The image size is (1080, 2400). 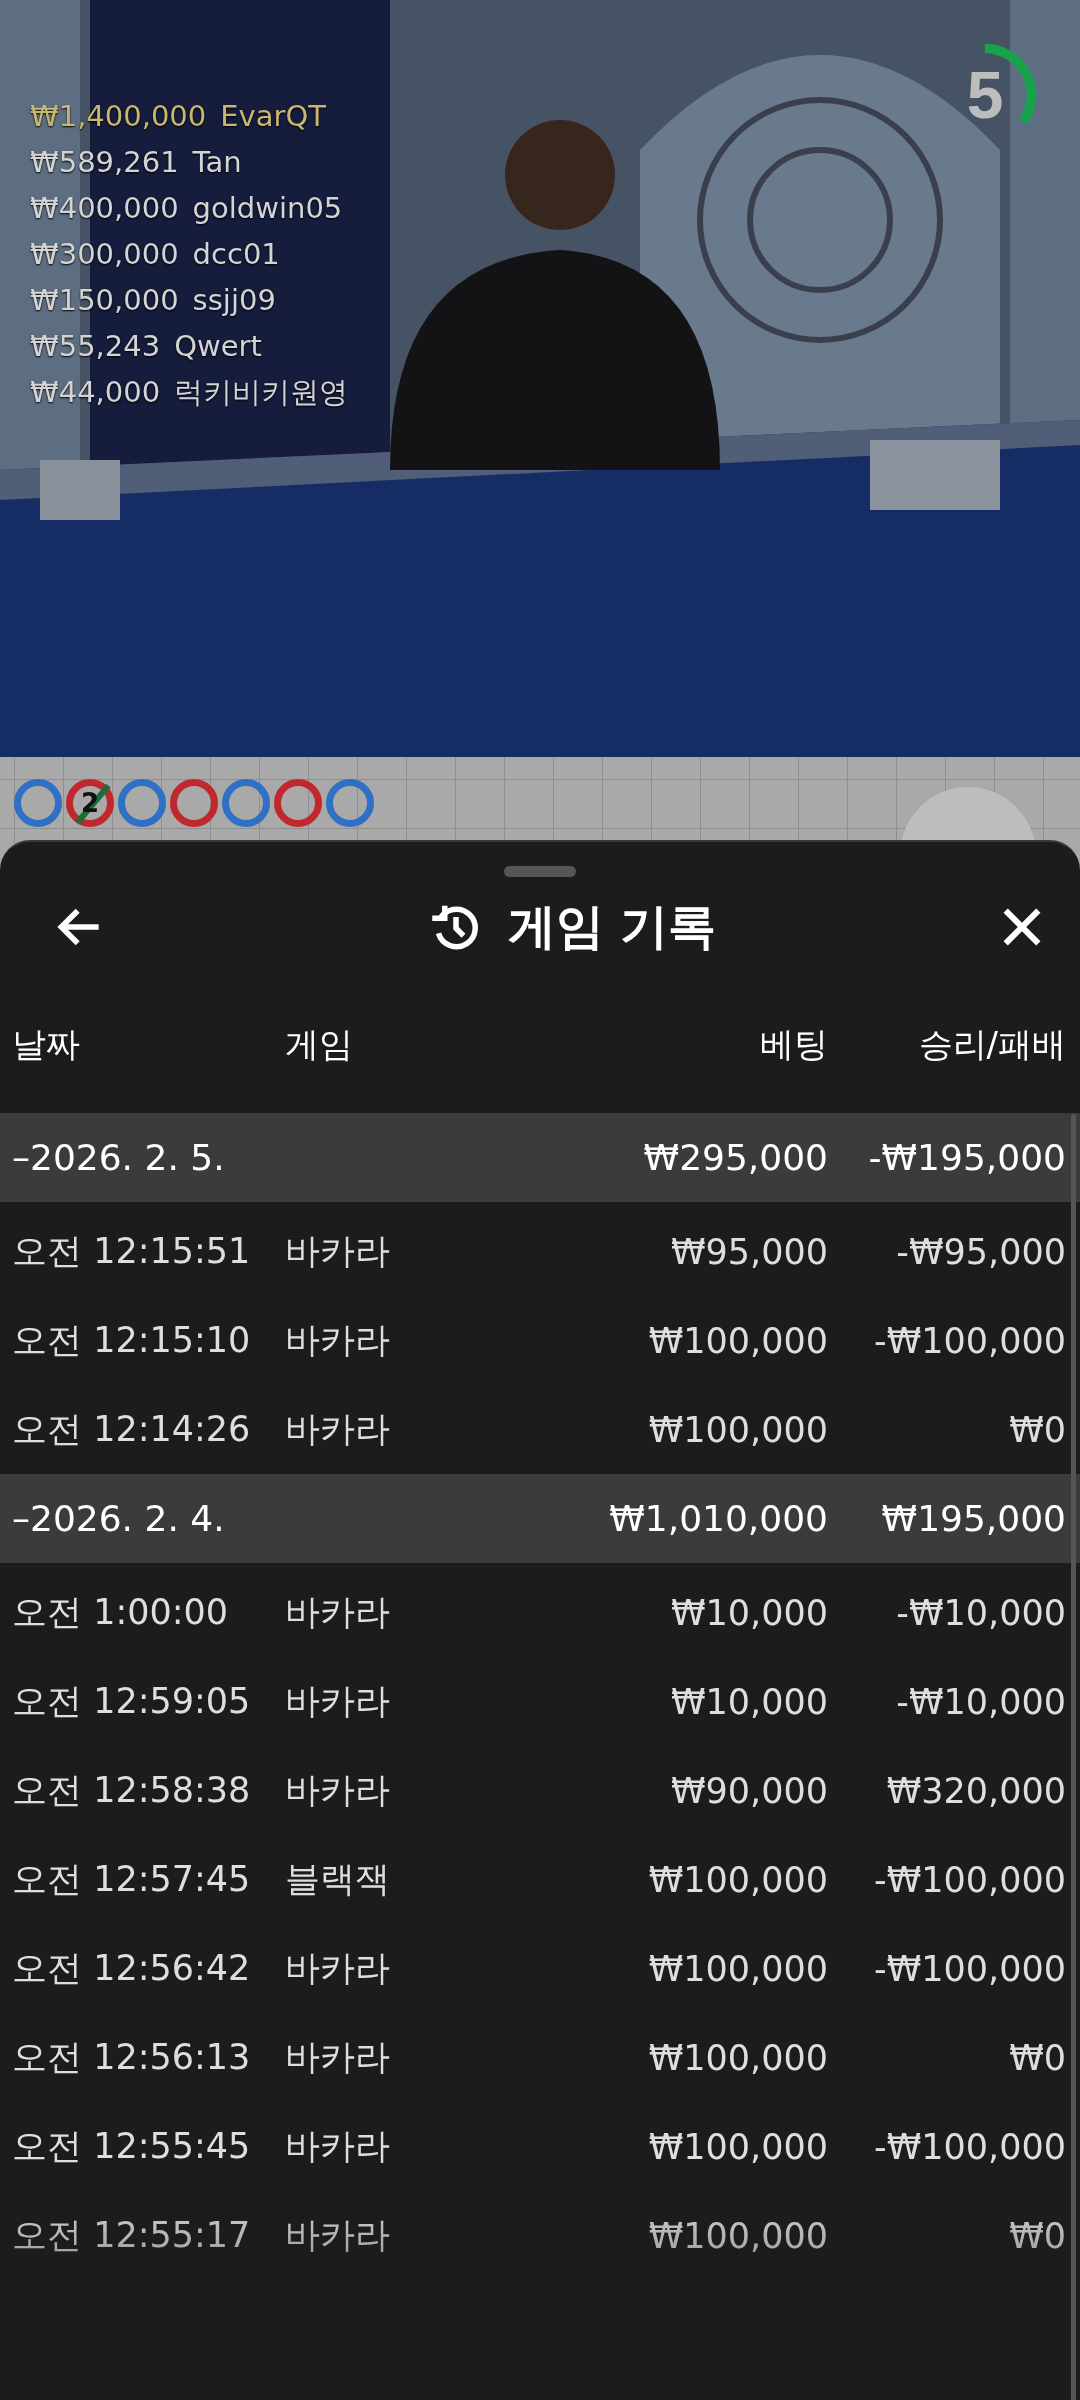 I want to click on table-cell-text: 오전 12:57:45, so click(x=132, y=1879).